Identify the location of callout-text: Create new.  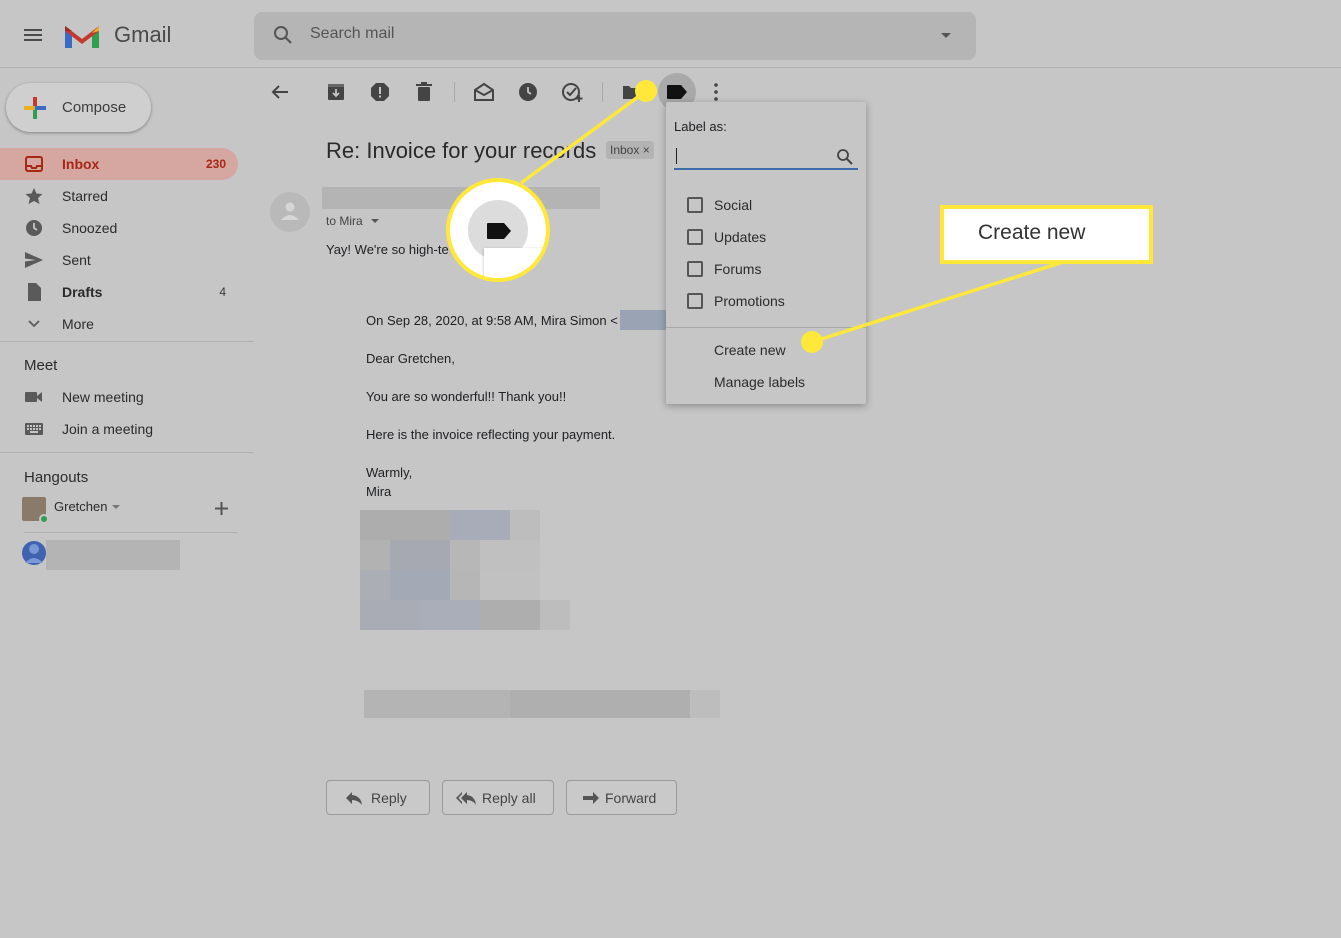
(1032, 232).